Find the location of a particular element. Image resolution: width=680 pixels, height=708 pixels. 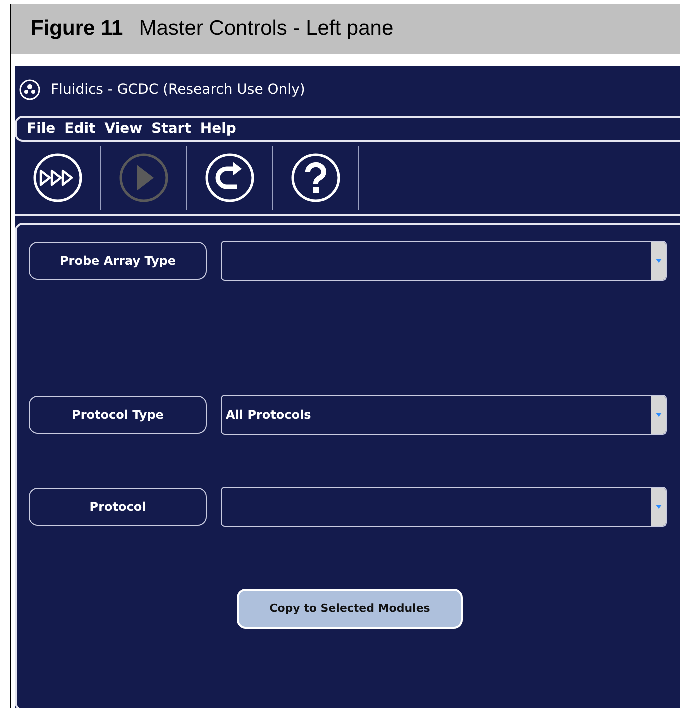

window-title: Fluidics - GCDC (Research Use Only) is located at coordinates (178, 90).